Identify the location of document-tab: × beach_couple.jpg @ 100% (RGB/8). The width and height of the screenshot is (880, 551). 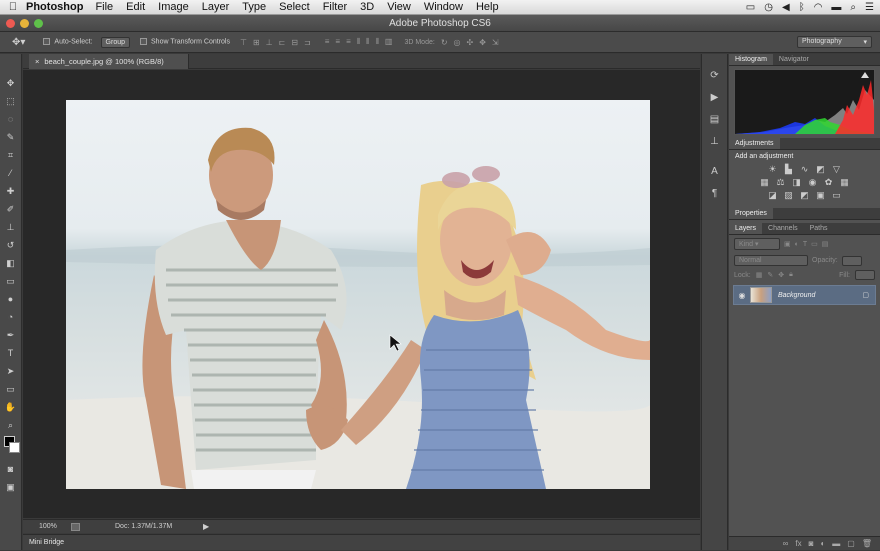
(109, 61).